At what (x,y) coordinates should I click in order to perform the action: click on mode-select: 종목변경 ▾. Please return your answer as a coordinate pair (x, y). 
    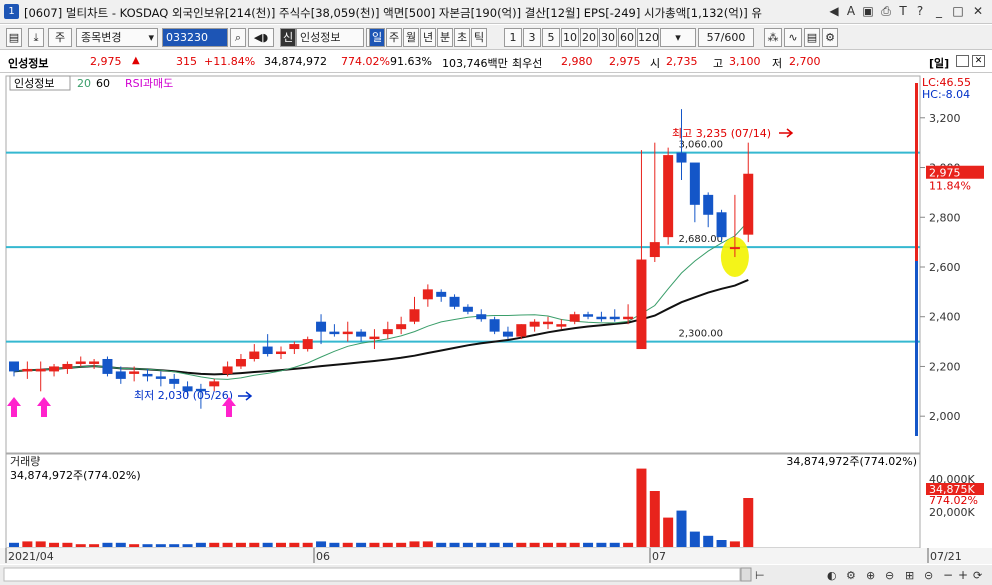
    Looking at the image, I should click on (117, 37).